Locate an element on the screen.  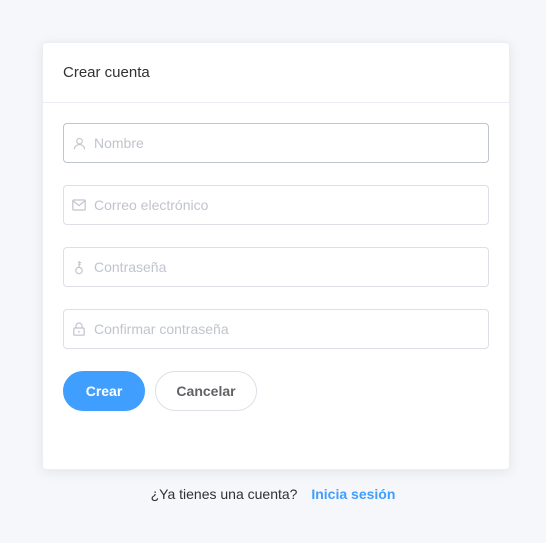
card-header: Crear cuenta is located at coordinates (276, 73).